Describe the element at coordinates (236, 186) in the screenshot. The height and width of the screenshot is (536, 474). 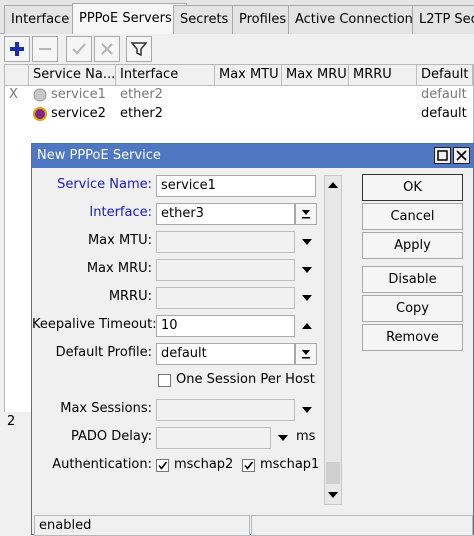
I see `service-name-input: service1` at that location.